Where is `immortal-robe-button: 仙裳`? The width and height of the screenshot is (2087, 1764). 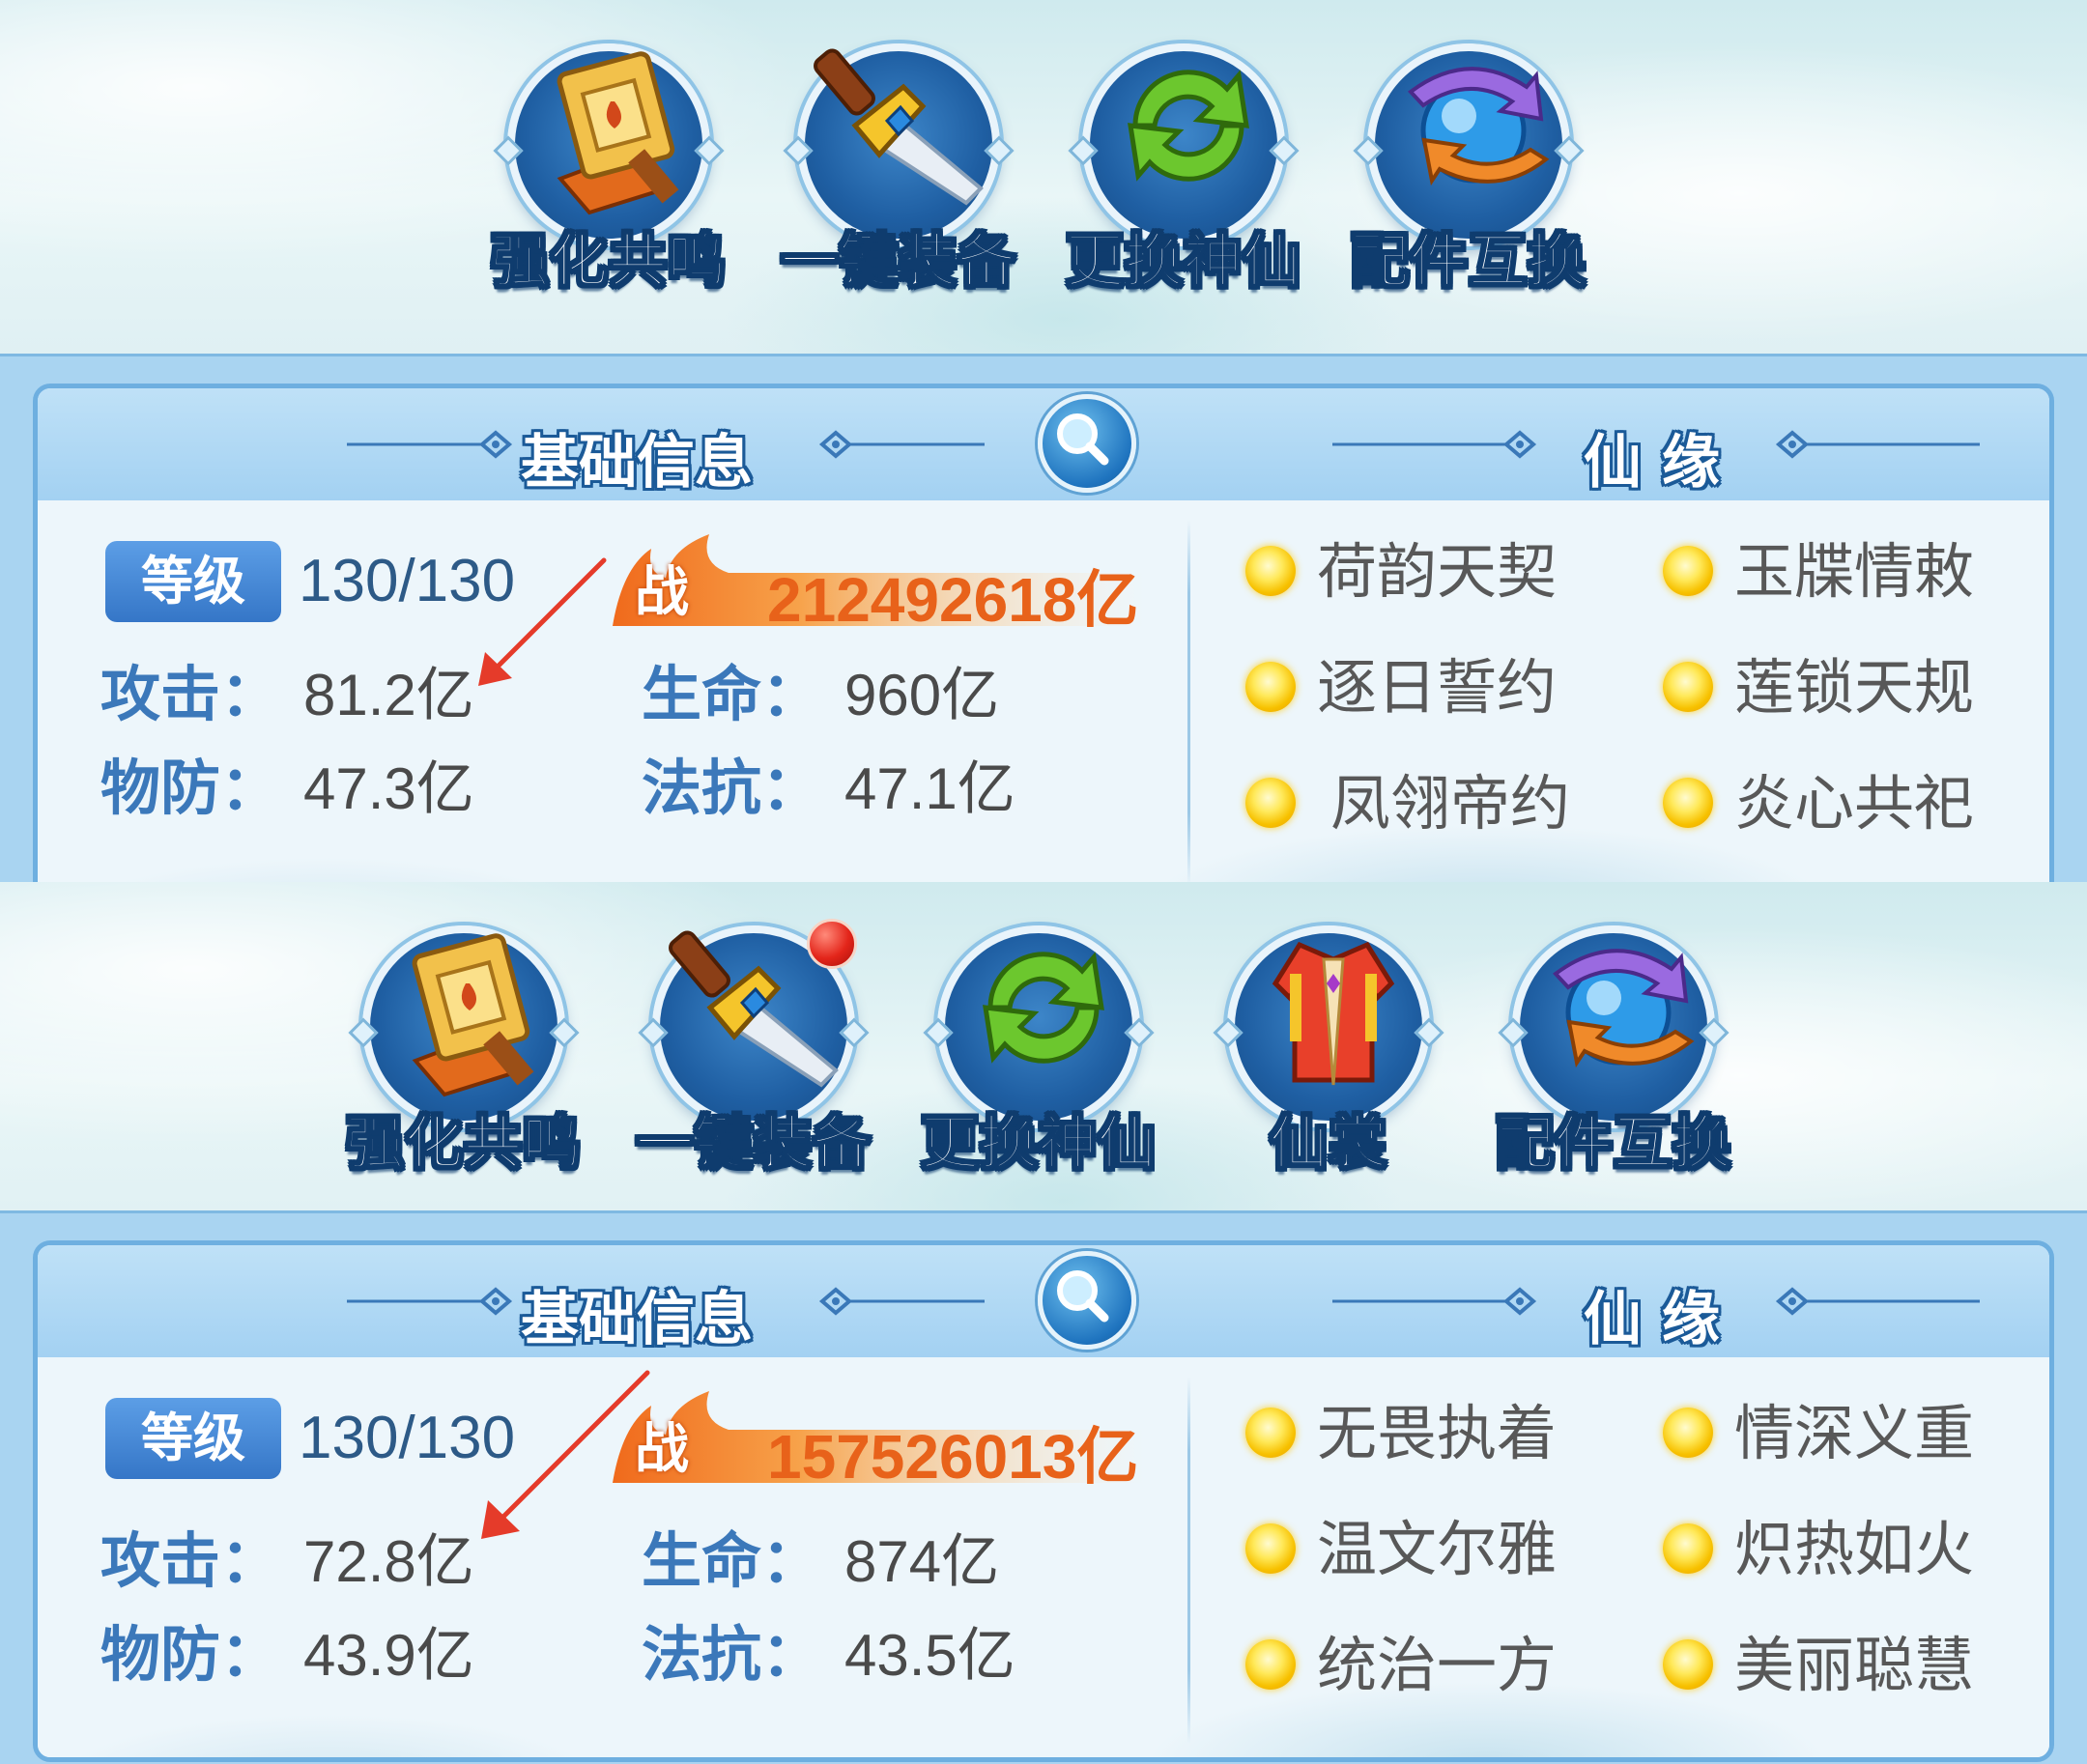
immortal-robe-button: 仙裳 is located at coordinates (1328, 1051).